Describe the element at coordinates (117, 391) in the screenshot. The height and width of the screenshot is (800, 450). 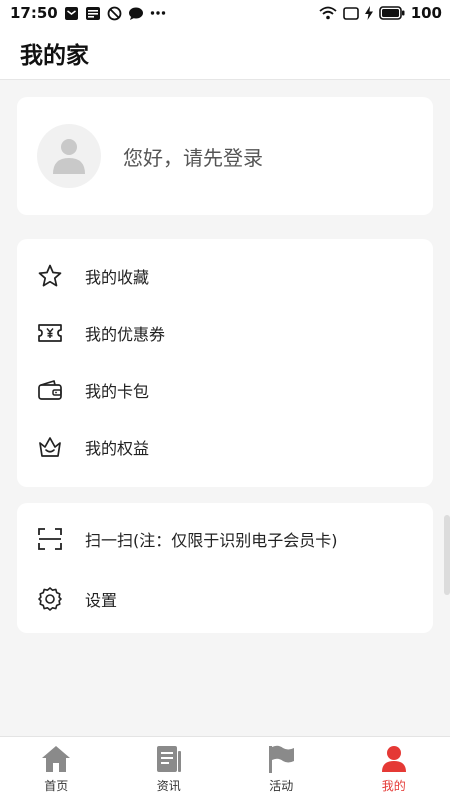
I see `menu-label: 我的卡包` at that location.